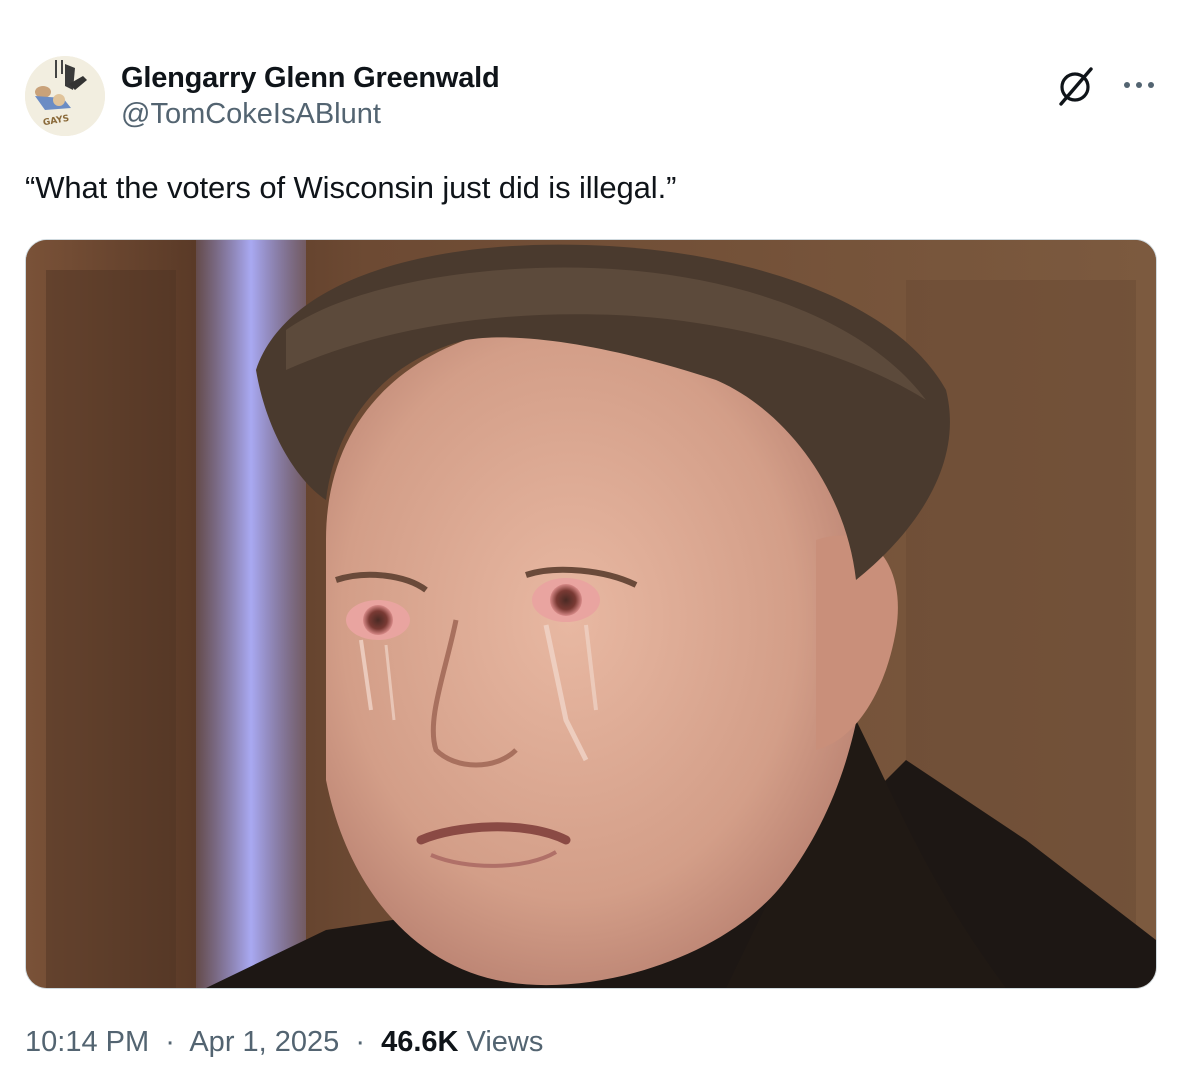  I want to click on tweet-date: Apr 1, 2025, so click(264, 1042).